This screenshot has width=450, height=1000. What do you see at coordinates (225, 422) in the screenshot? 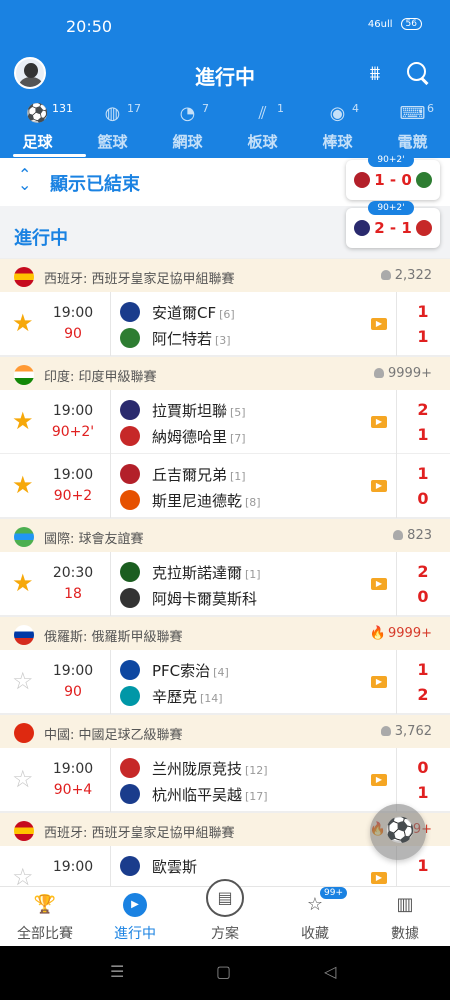
I see `match-row: ★ 19:00 90+2' 拉賈斯坦聯 [5] 納姆德哈里 [7] ▶ 2 1` at bounding box center [225, 422].